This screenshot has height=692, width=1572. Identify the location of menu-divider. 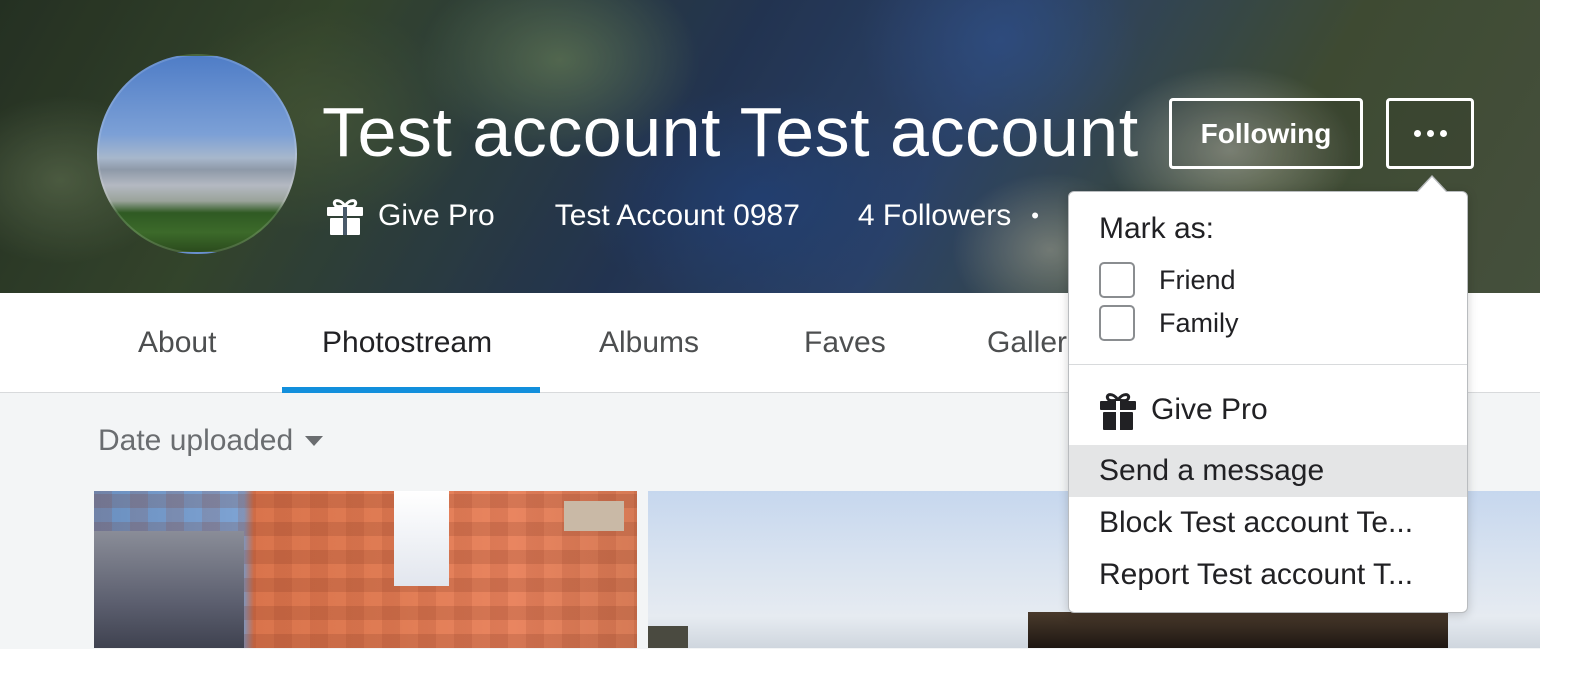
(1268, 364).